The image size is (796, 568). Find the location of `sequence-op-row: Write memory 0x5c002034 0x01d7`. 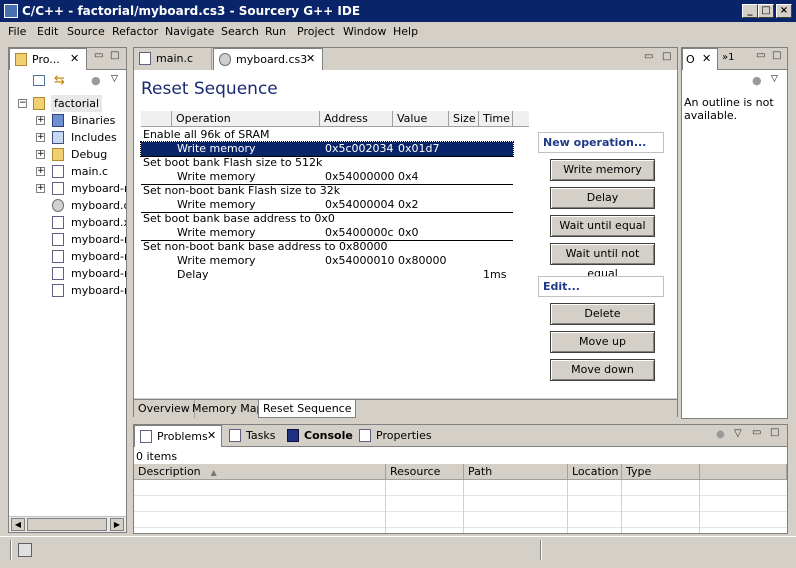

sequence-op-row: Write memory 0x5c002034 0x01d7 is located at coordinates (327, 149).